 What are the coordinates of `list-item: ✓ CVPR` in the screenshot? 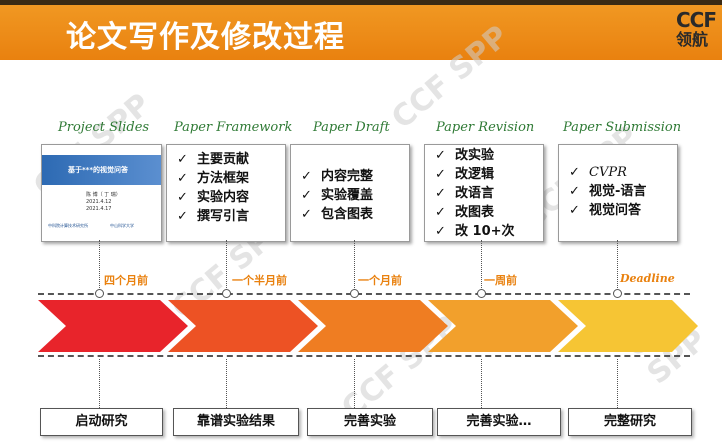 It's located at (598, 172).